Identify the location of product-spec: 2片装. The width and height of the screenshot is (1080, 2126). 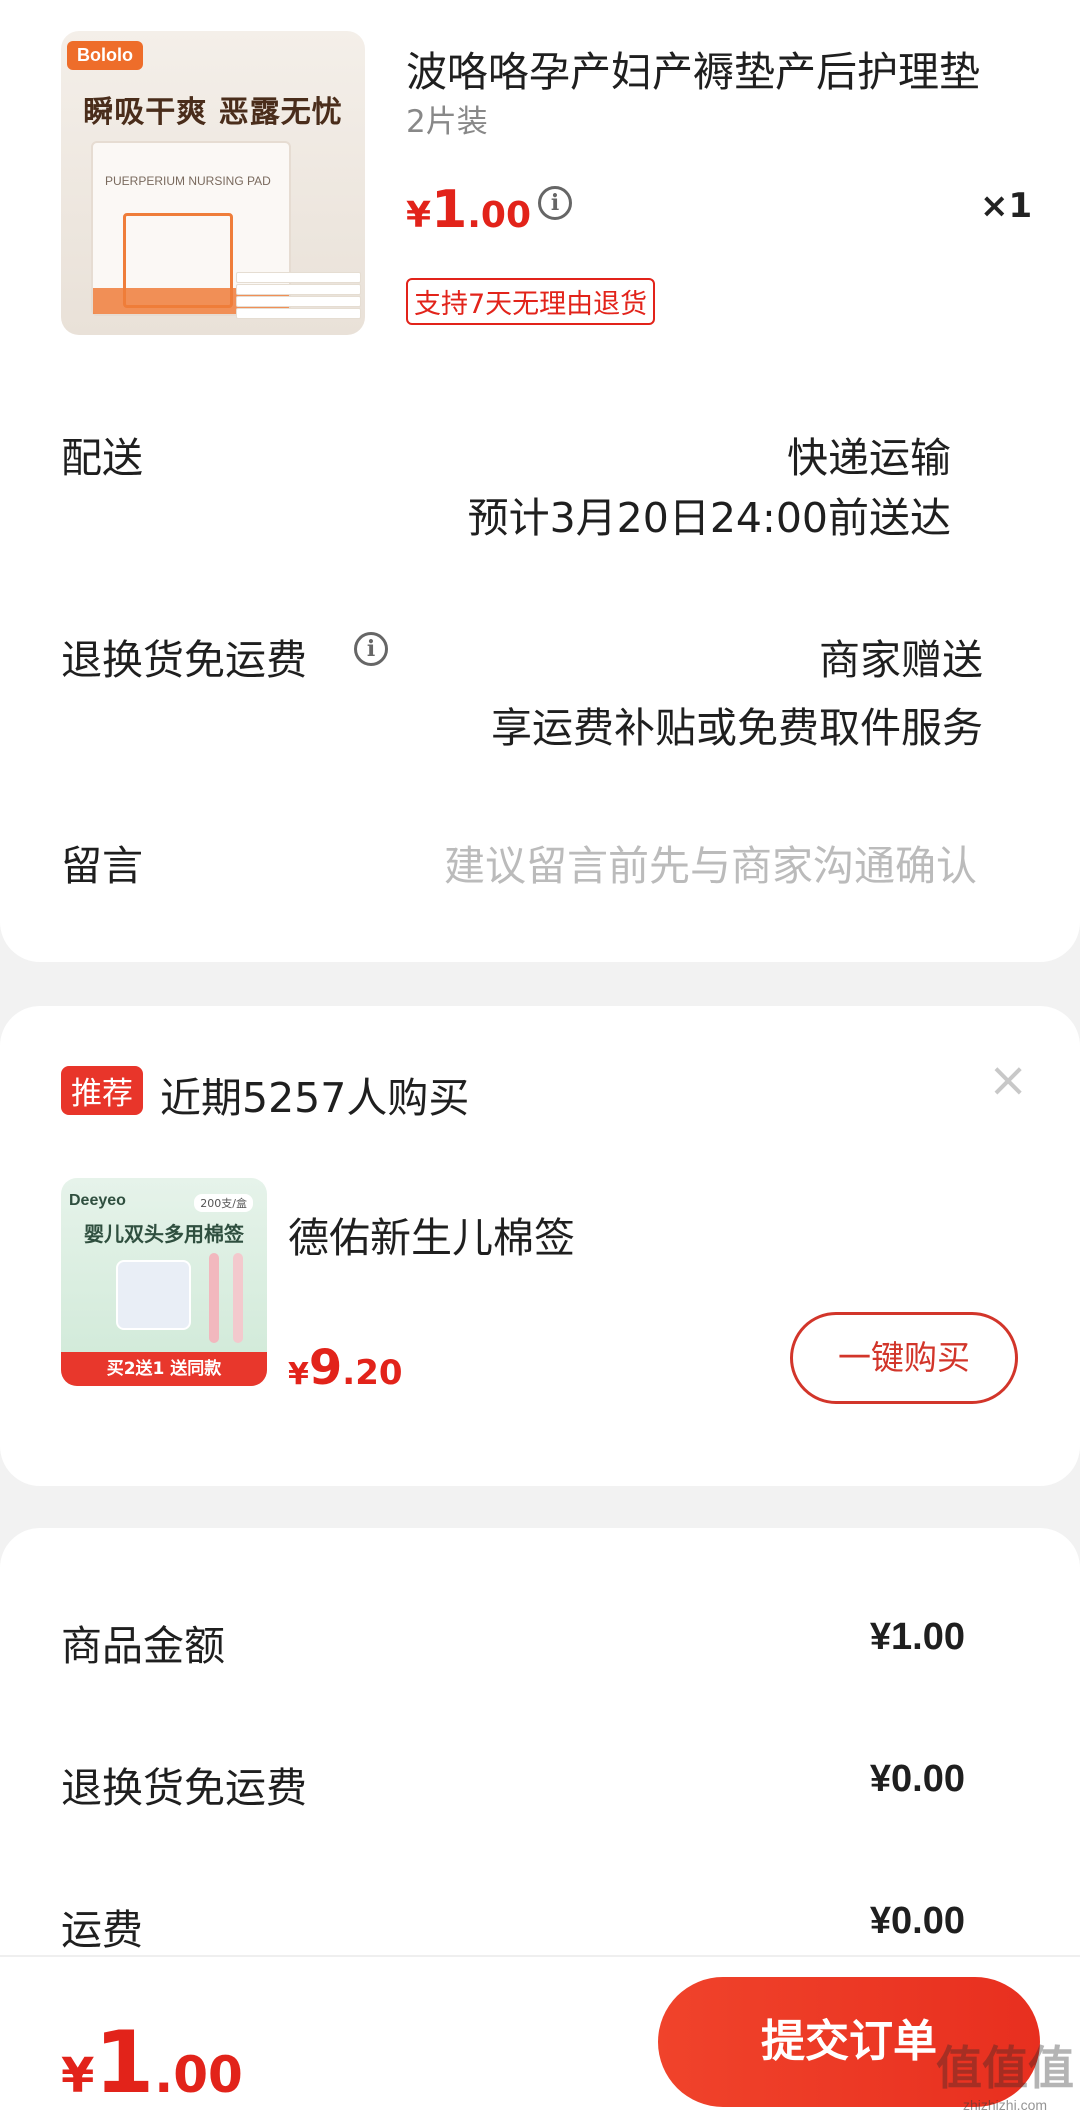
(447, 118).